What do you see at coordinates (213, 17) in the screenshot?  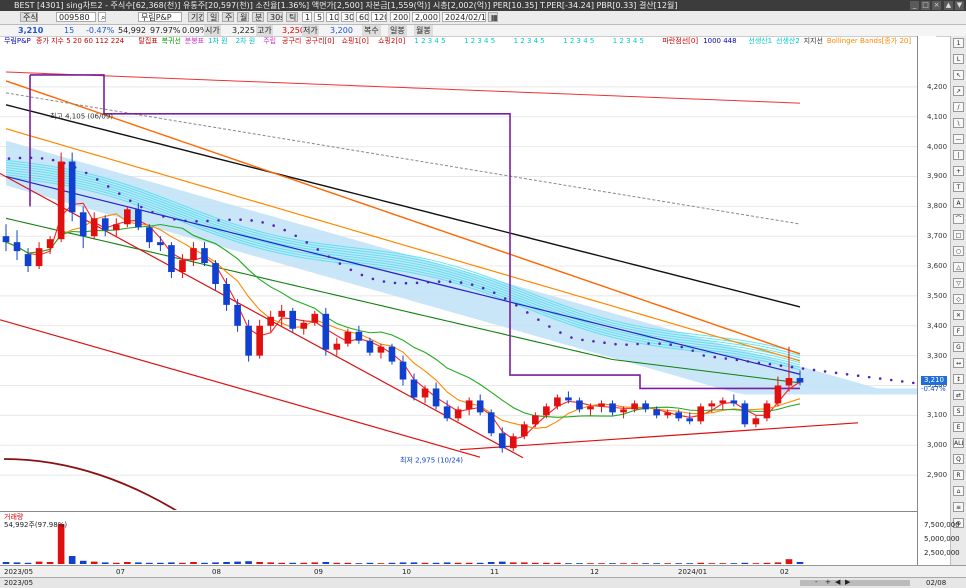 I see `day-button: 일` at bounding box center [213, 17].